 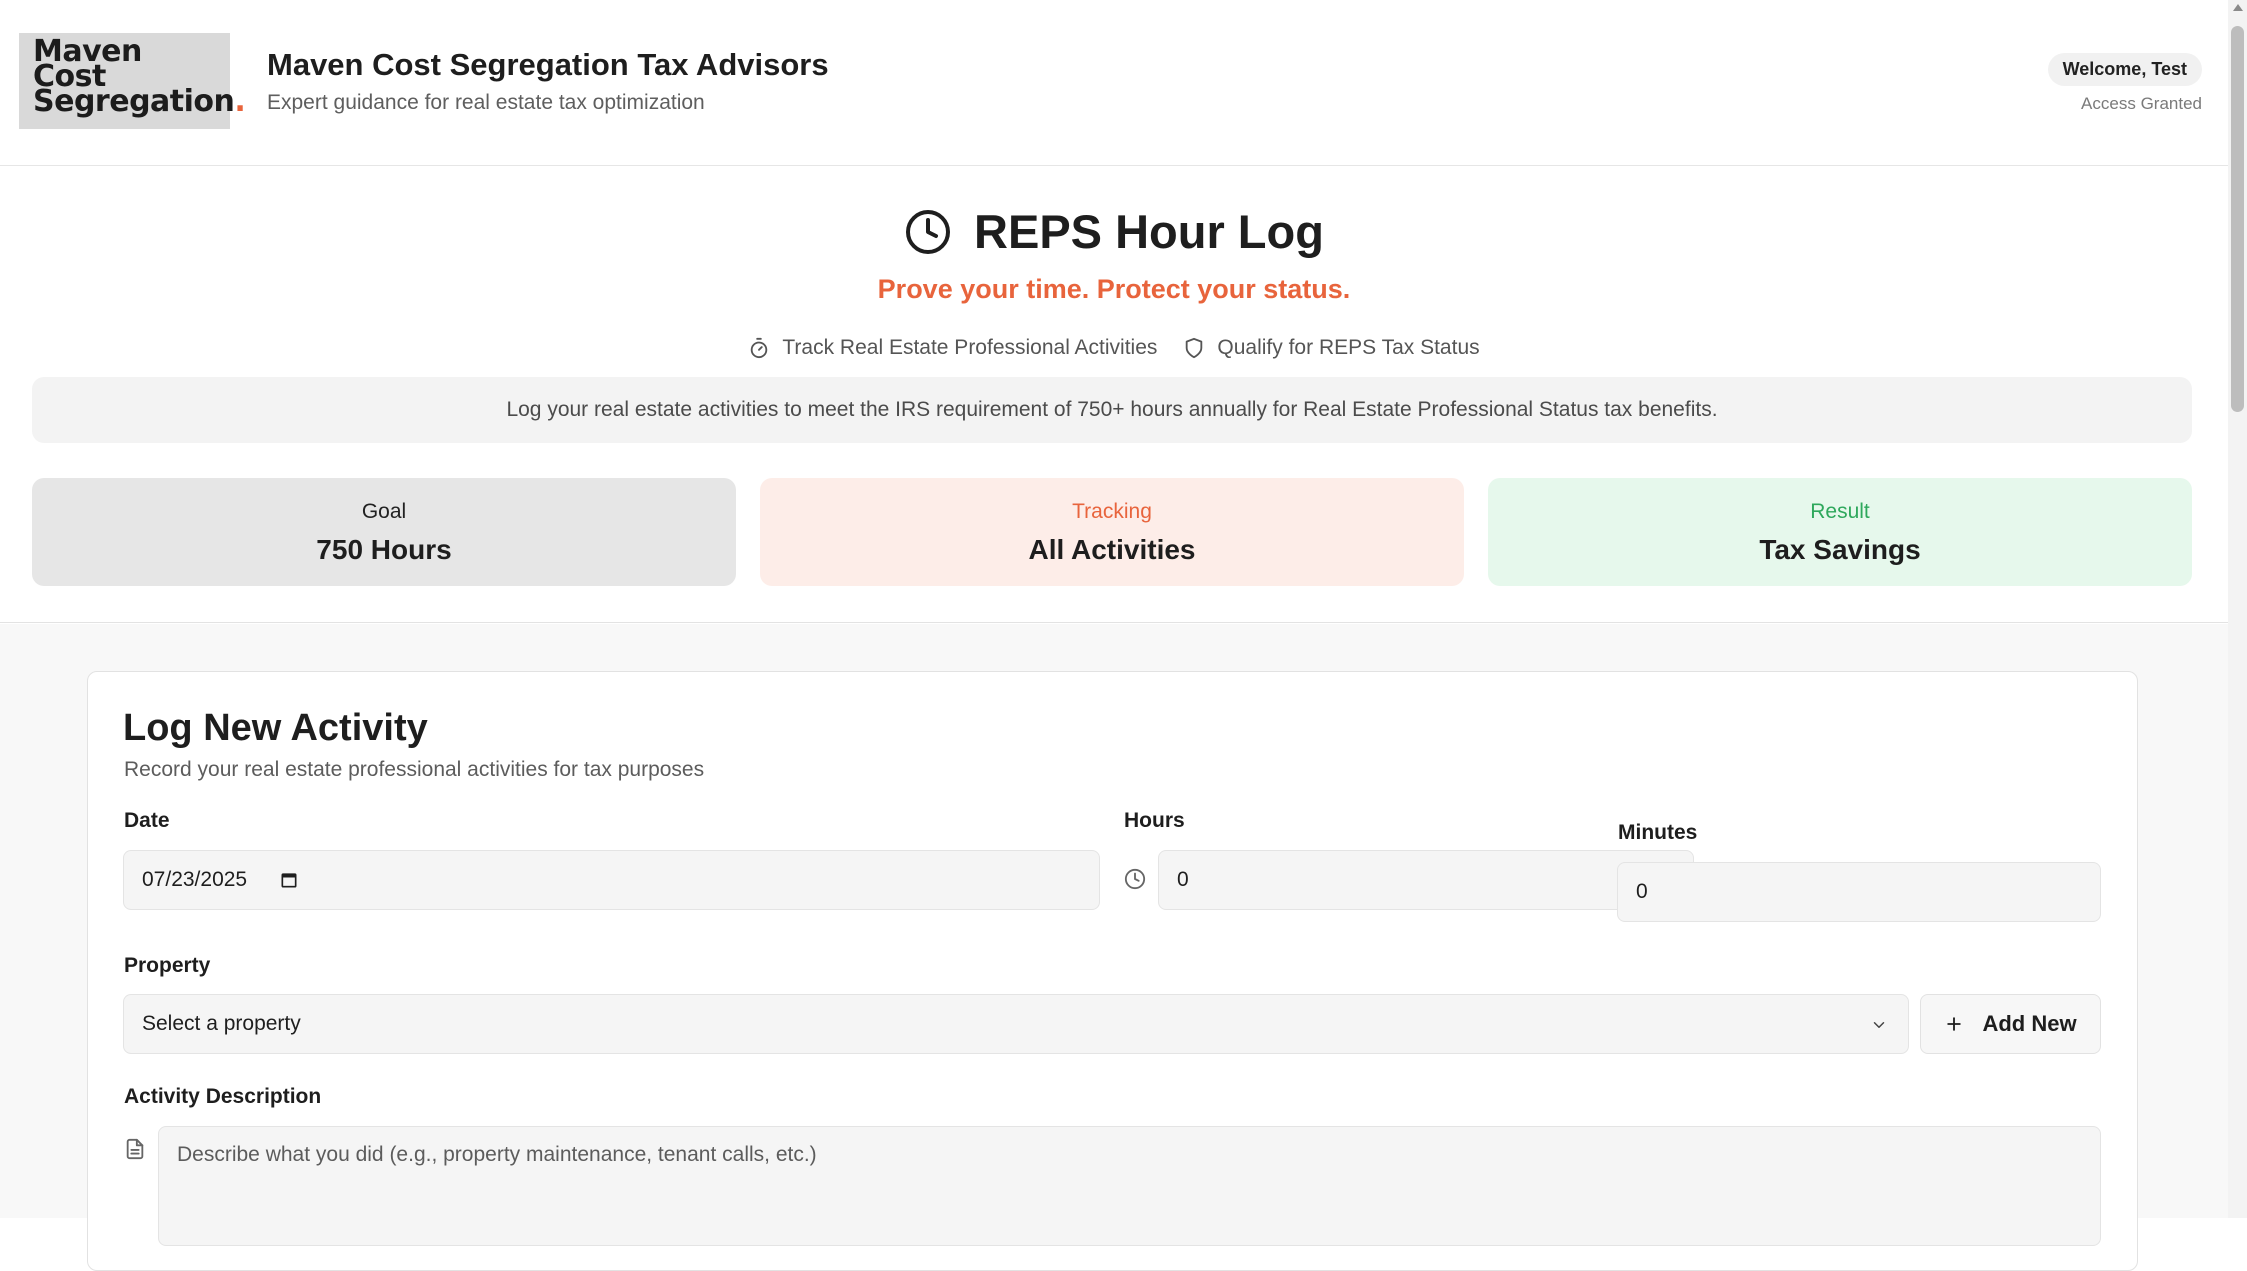 What do you see at coordinates (548, 64) in the screenshot?
I see `brand-title: Maven Cost Segregation Tax Advisors` at bounding box center [548, 64].